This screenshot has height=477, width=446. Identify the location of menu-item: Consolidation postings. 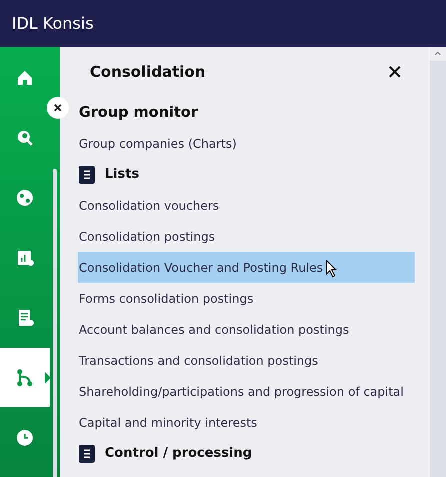
(246, 236).